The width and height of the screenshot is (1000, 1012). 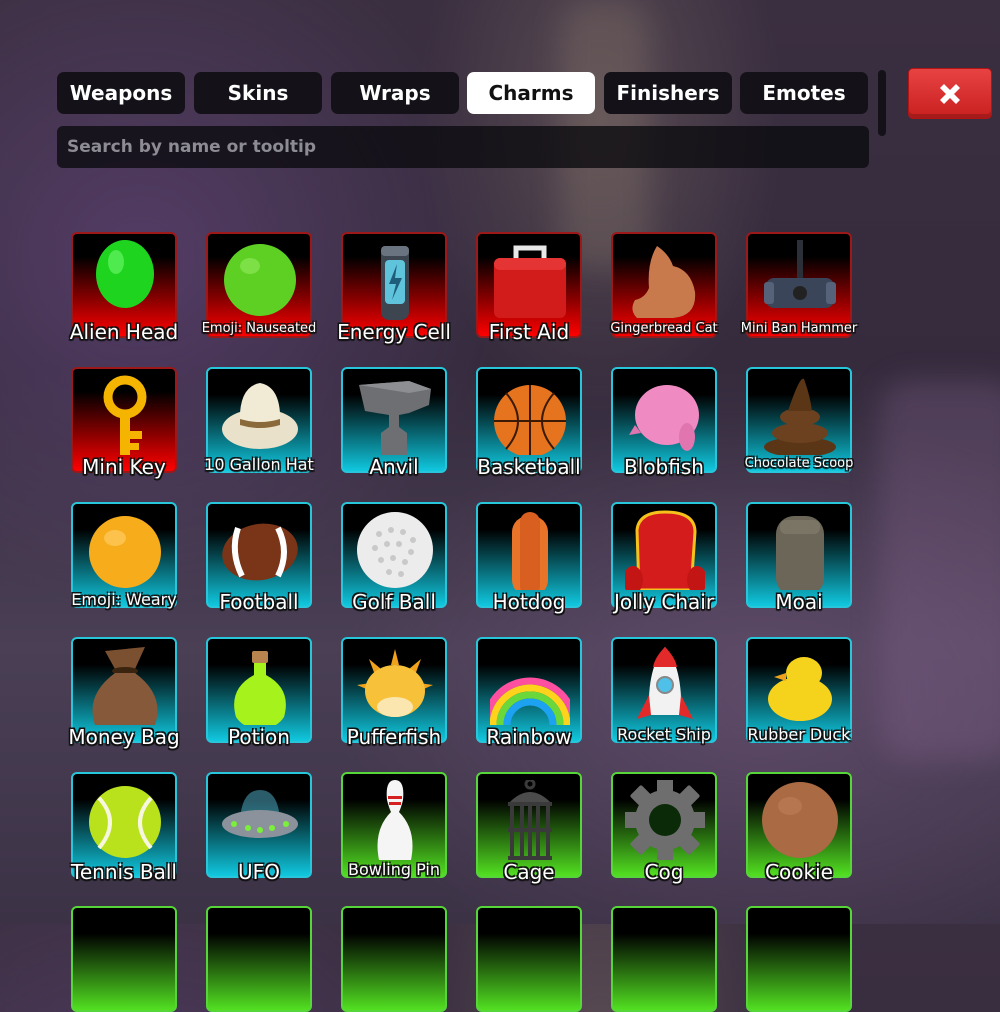 What do you see at coordinates (664, 328) in the screenshot?
I see `item-label: Gingerbread Cat` at bounding box center [664, 328].